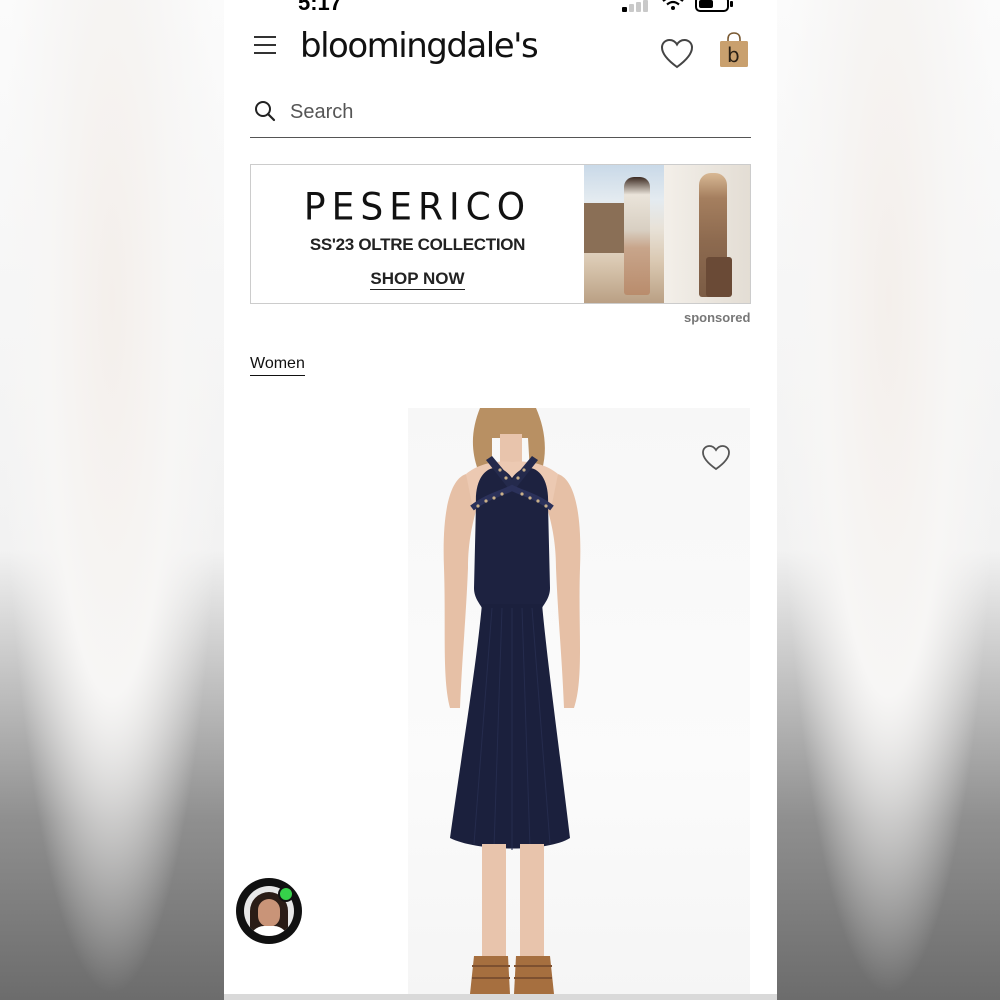 Image resolution: width=1000 pixels, height=1000 pixels. What do you see at coordinates (510, 112) in the screenshot?
I see `search-input` at bounding box center [510, 112].